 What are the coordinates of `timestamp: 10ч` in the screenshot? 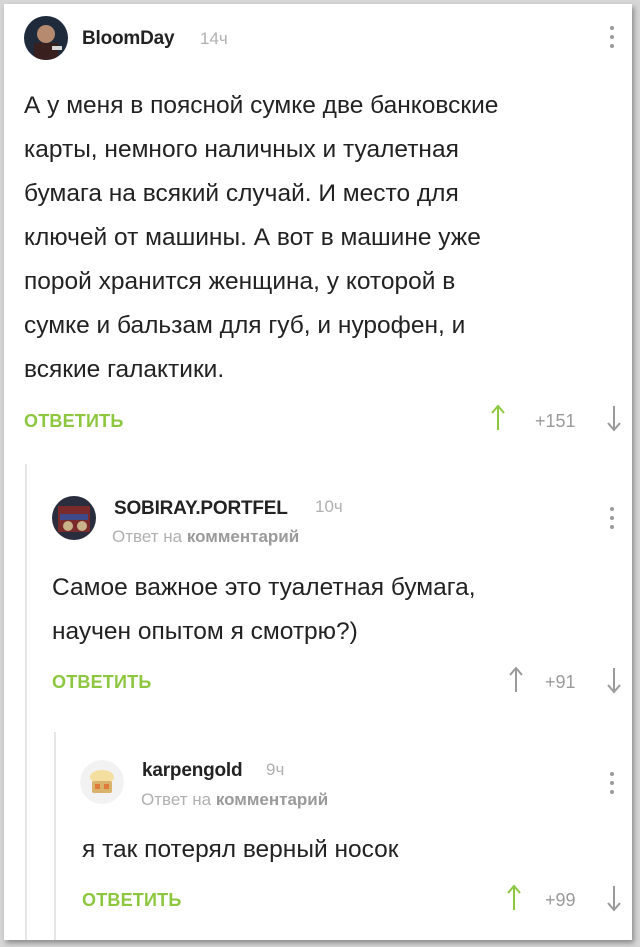 It's located at (329, 506).